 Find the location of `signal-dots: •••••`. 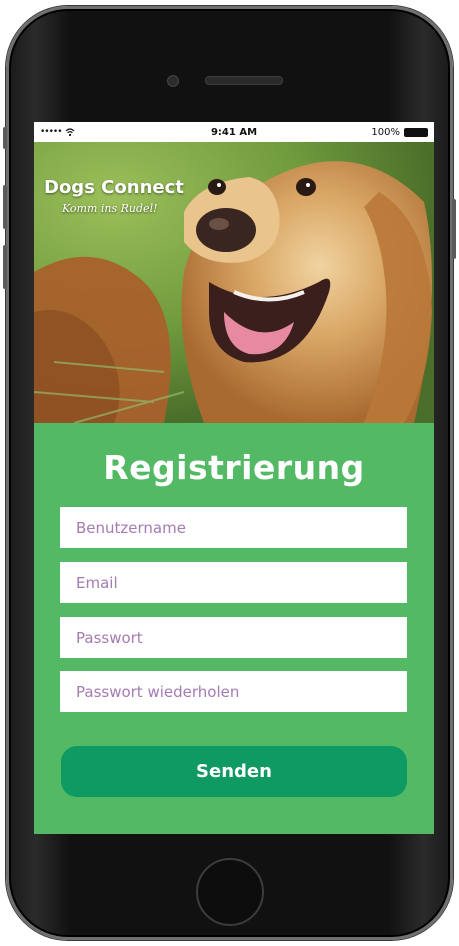

signal-dots: ••••• is located at coordinates (51, 132).